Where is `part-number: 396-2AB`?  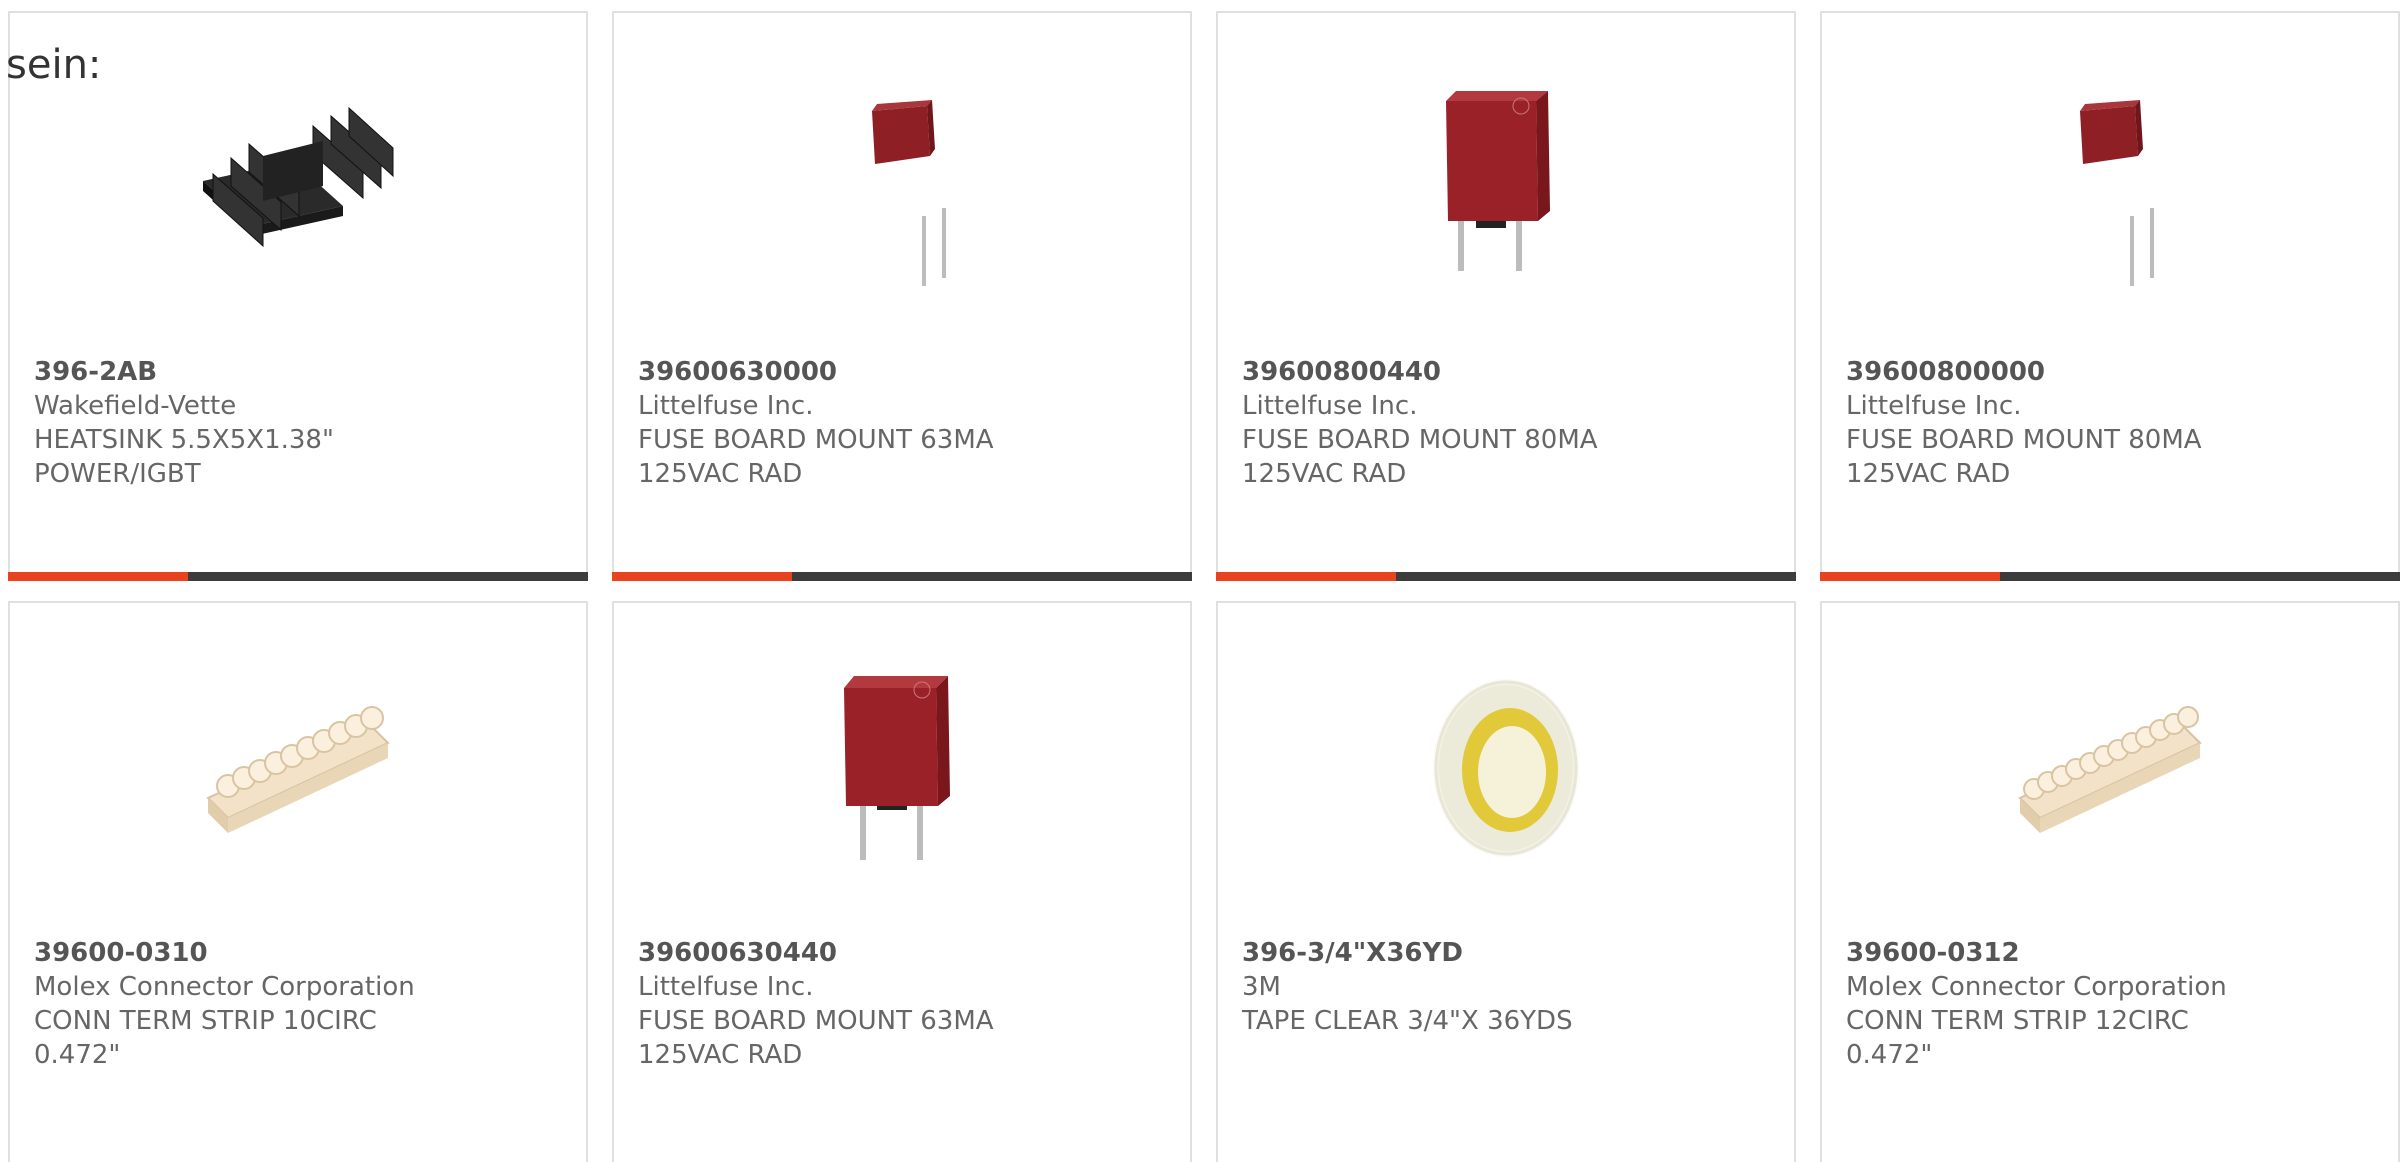
part-number: 396-2AB is located at coordinates (300, 372).